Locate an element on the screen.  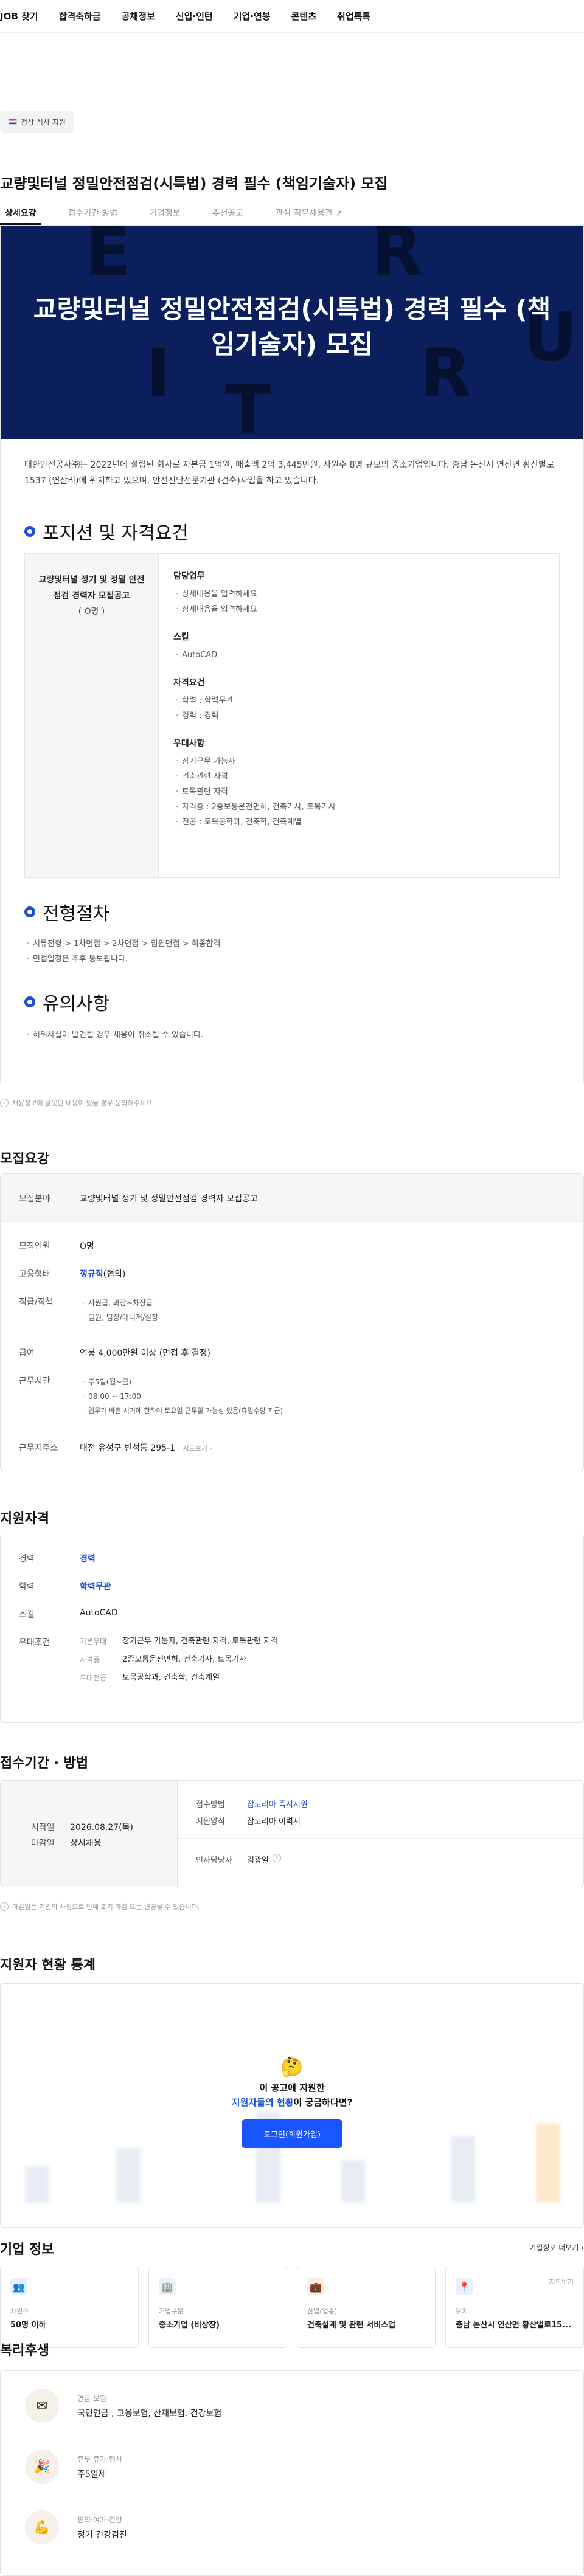
detail-tabs: 상세요강 접수기간·방법 기업정보 추천공고 관심 직무채용관 ↗ is located at coordinates (292, 213).